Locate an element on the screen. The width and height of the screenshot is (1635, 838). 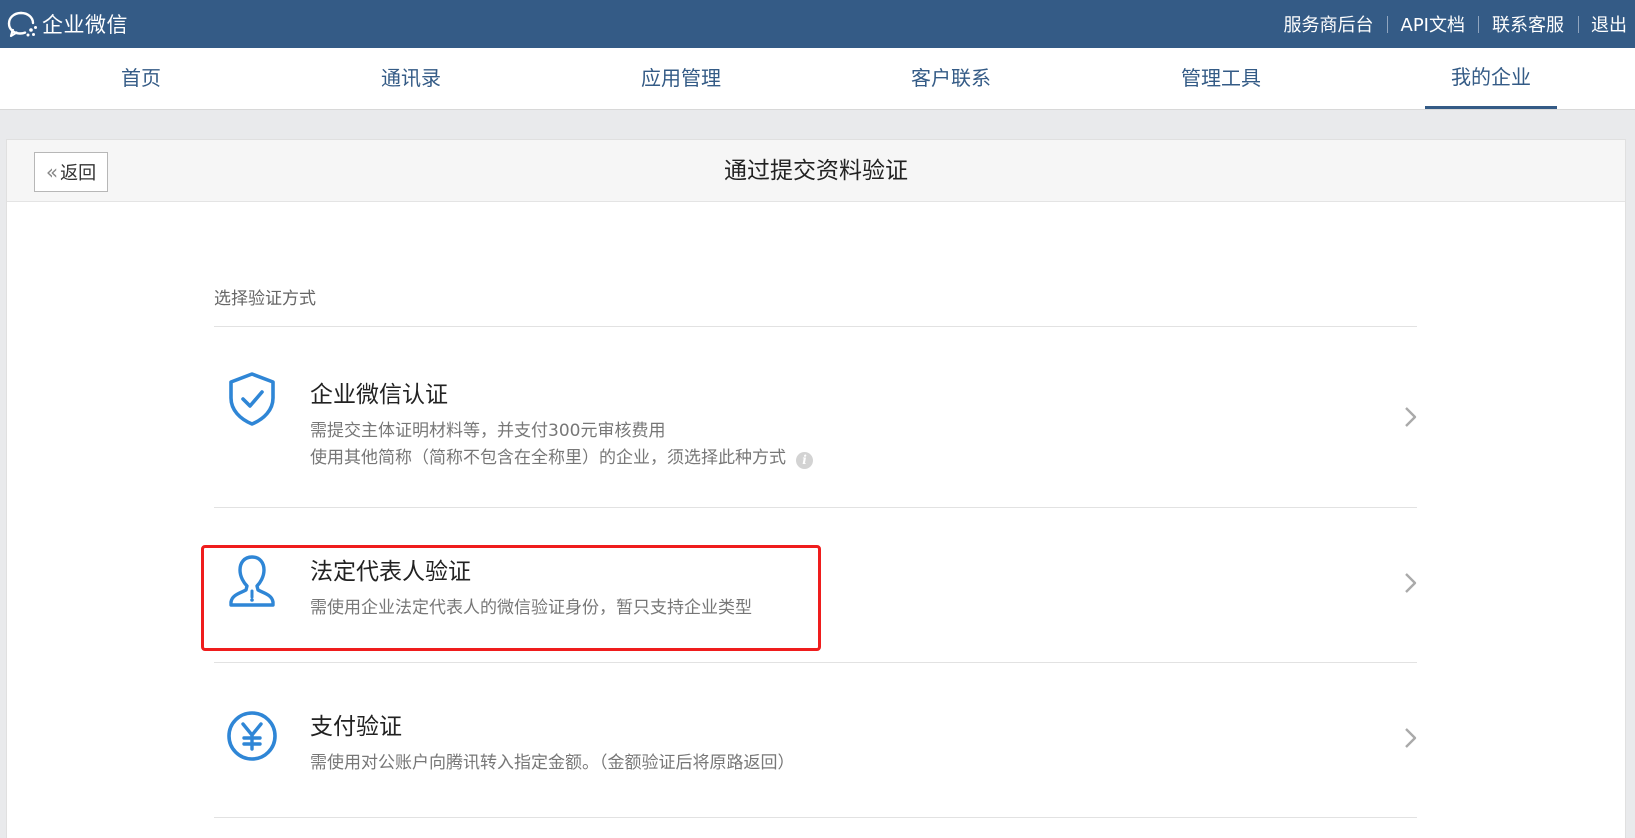
tab-my-enterprise: 我的企业 is located at coordinates (1491, 78).